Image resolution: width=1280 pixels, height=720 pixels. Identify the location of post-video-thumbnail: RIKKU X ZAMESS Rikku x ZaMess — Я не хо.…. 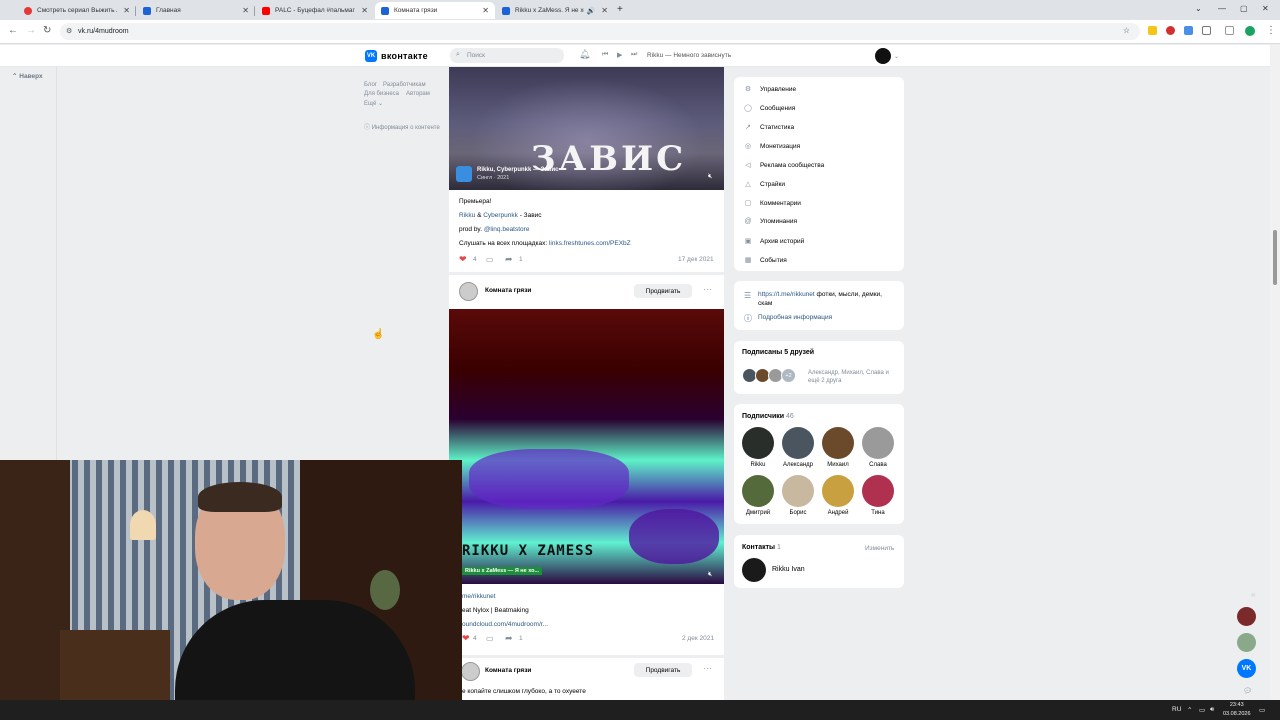
(586, 446).